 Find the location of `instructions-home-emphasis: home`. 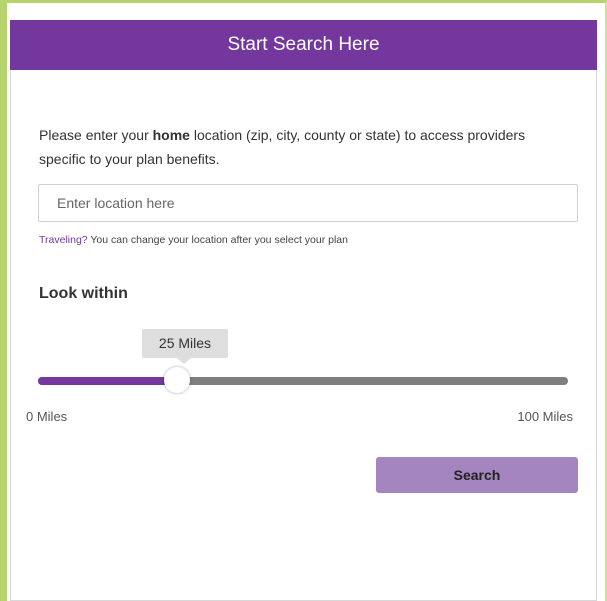

instructions-home-emphasis: home is located at coordinates (171, 135).